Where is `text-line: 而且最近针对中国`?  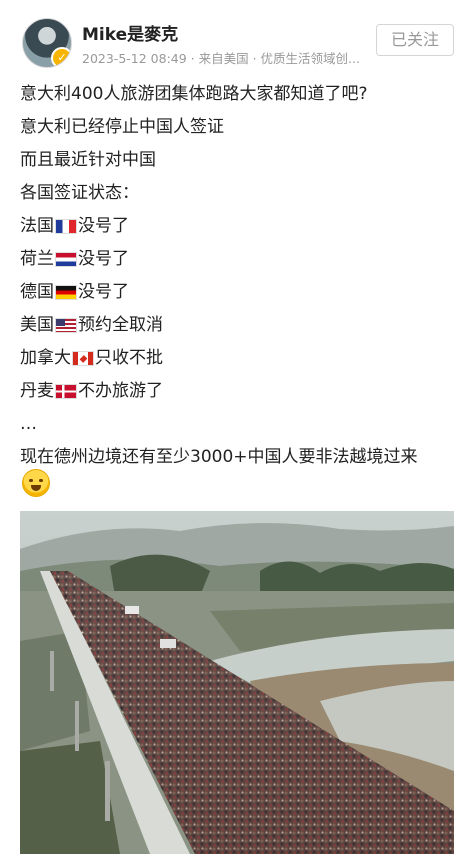
text-line: 而且最近针对中国 is located at coordinates (88, 160).